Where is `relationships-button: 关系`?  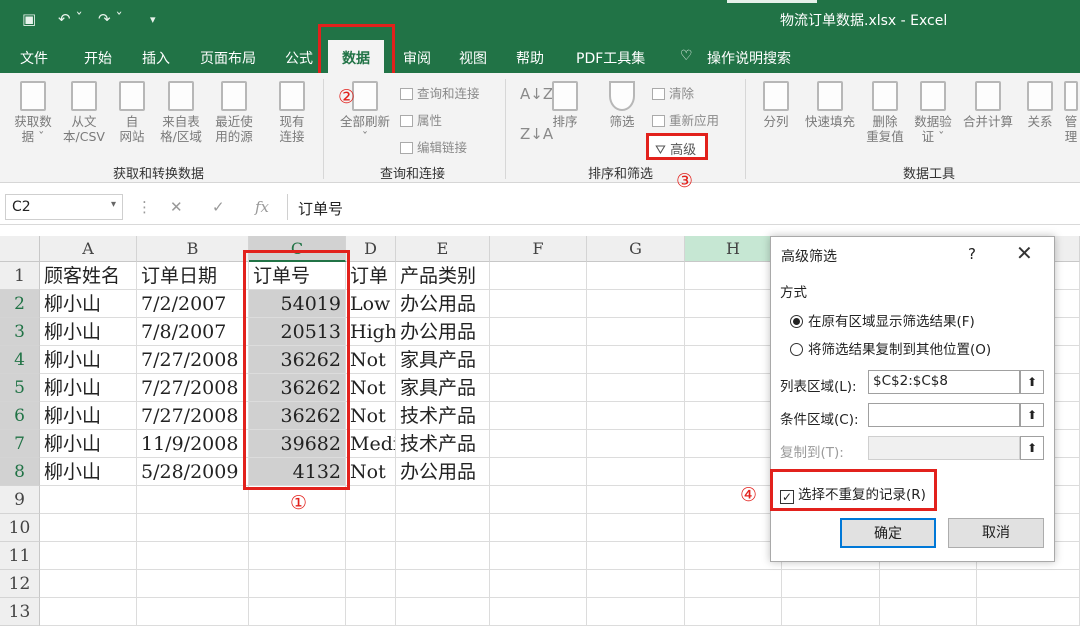
relationships-button: 关系 is located at coordinates (1040, 105).